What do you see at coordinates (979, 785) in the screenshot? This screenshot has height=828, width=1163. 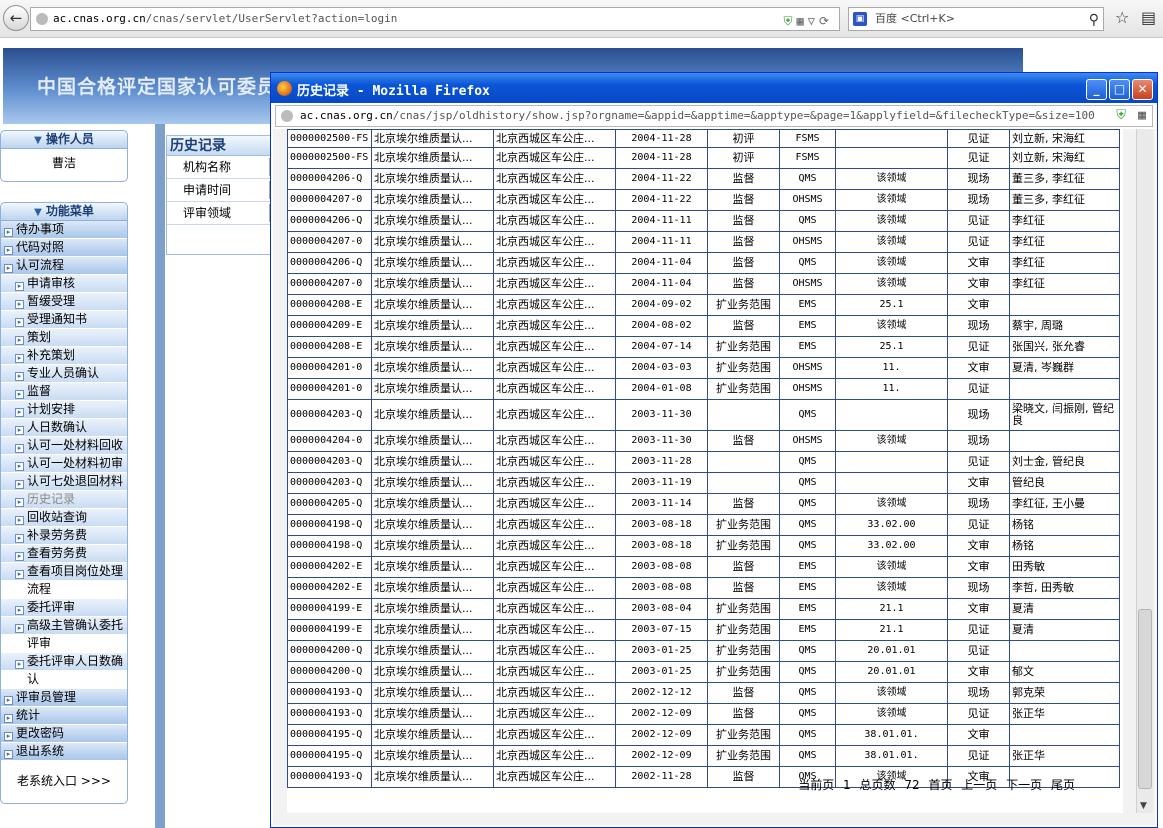 I see `prev-page-link: 上一页` at bounding box center [979, 785].